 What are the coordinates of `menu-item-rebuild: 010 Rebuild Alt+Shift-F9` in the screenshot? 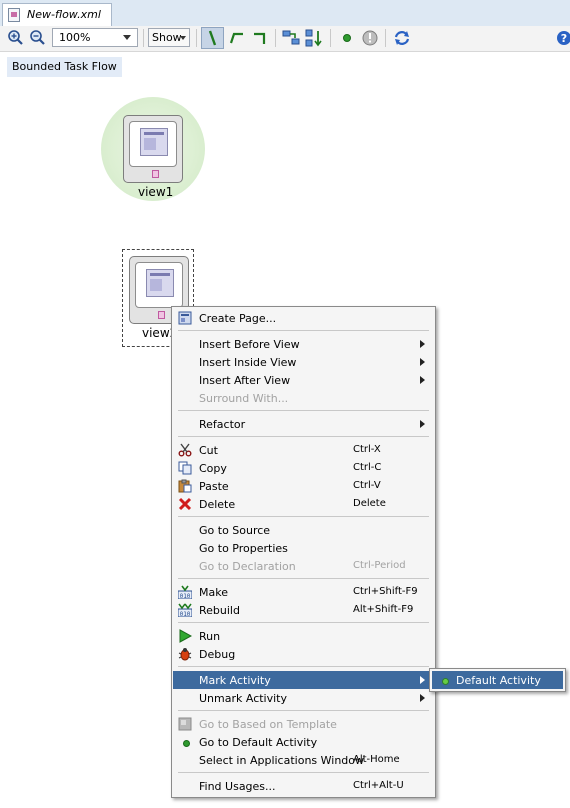 It's located at (303, 610).